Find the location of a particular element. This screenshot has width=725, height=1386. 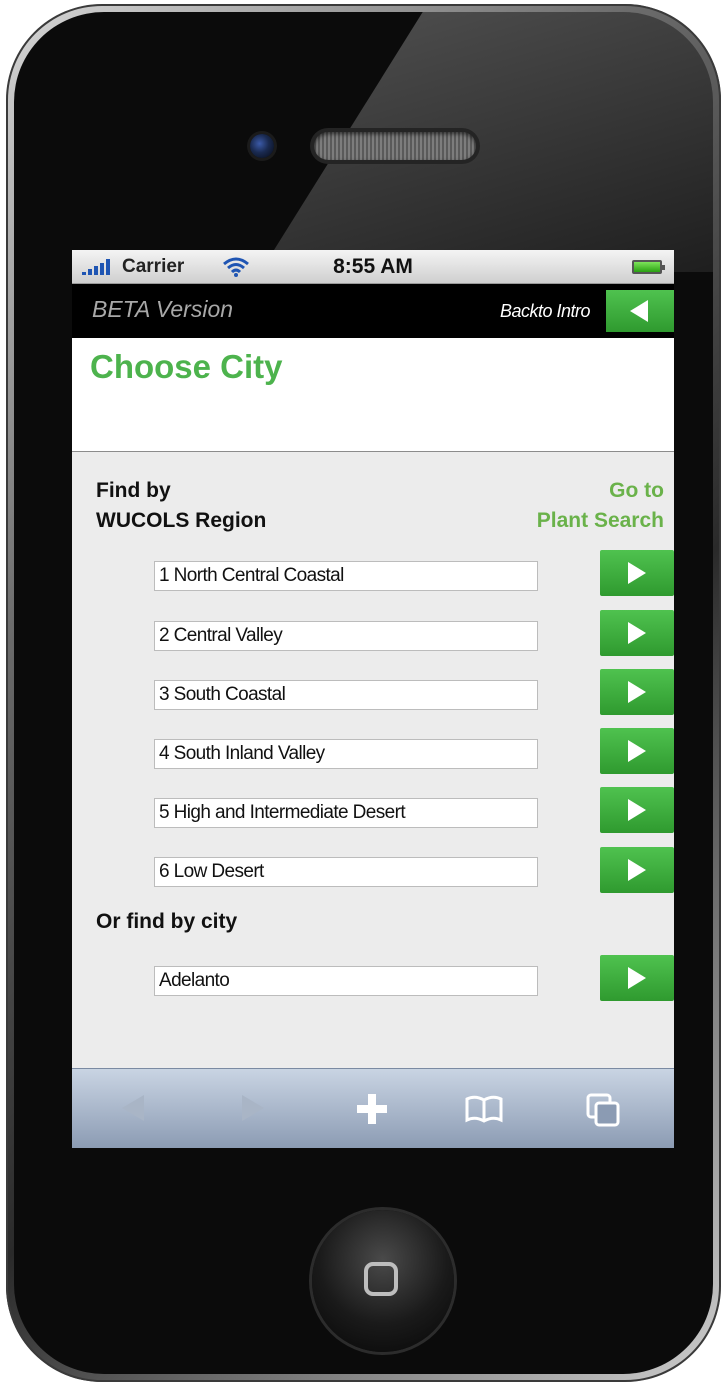

city-go-button is located at coordinates (637, 978).